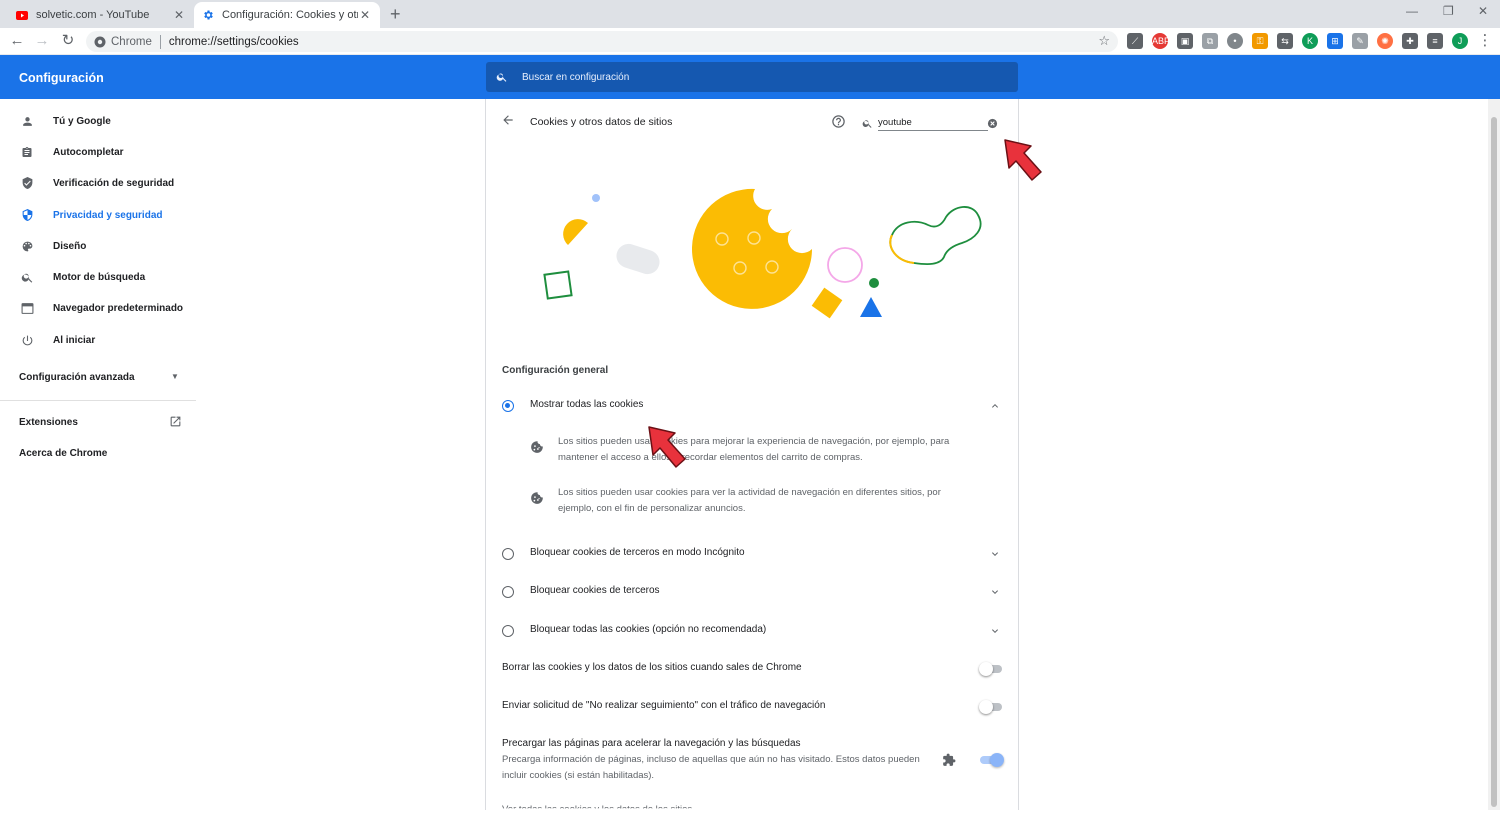 This screenshot has height=815, width=1500. Describe the element at coordinates (99, 277) in the screenshot. I see `sidebar-item-label: Motor de búsqueda` at that location.